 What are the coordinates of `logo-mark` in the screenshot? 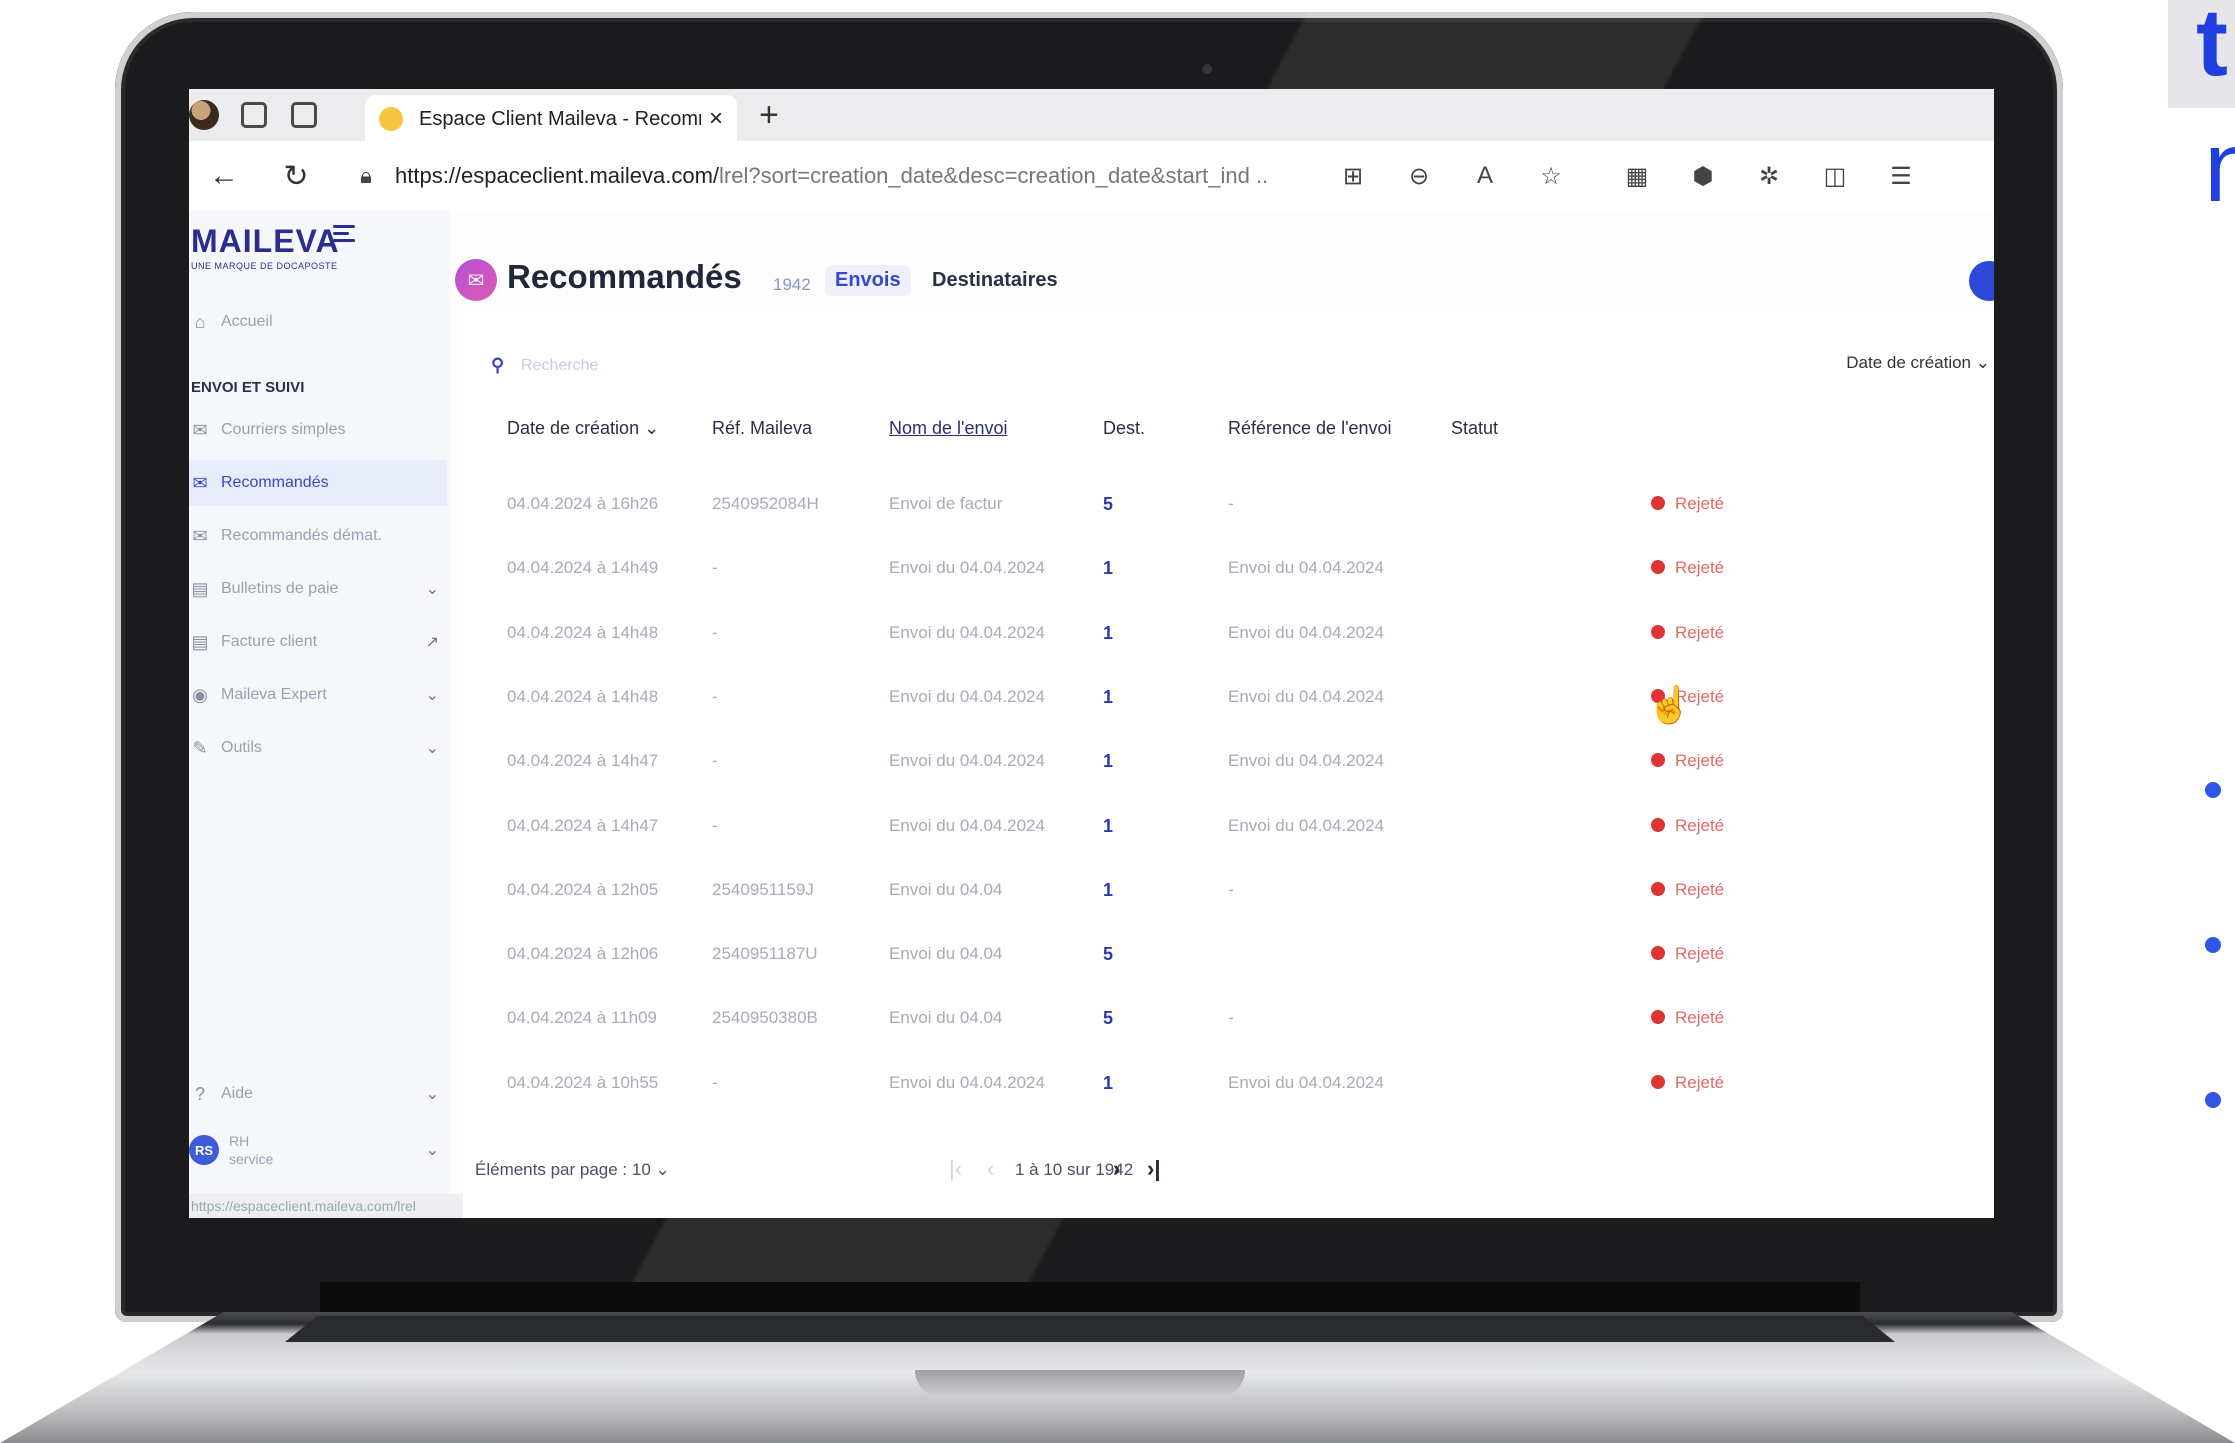 It's located at (344, 235).